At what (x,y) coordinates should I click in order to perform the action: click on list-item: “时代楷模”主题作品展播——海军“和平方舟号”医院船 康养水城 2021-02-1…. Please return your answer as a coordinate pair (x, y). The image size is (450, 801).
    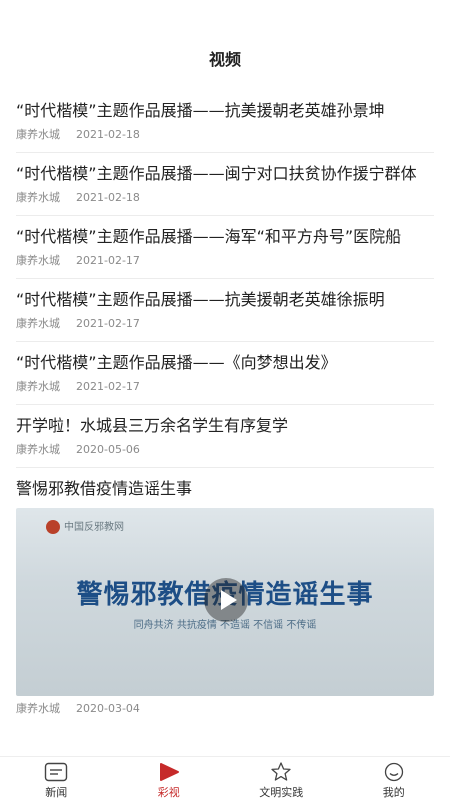
    Looking at the image, I should click on (225, 247).